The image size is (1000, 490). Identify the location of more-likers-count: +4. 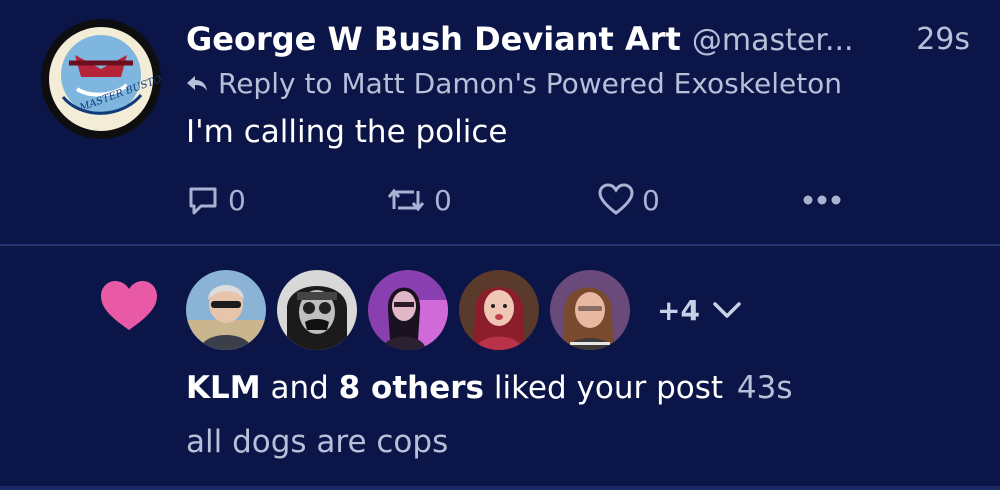
(678, 310).